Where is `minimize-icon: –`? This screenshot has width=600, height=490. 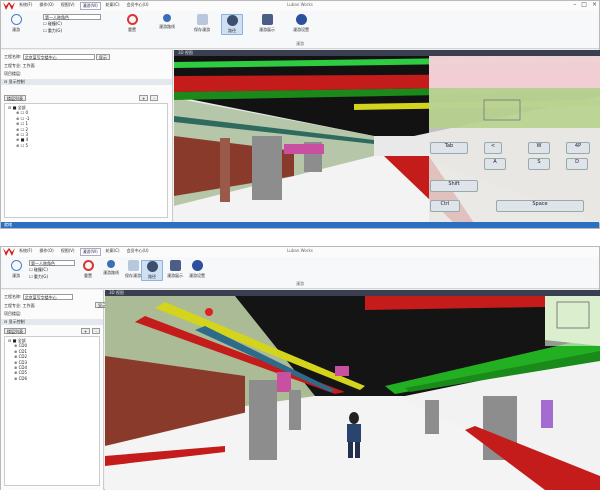 minimize-icon: – is located at coordinates (574, 4).